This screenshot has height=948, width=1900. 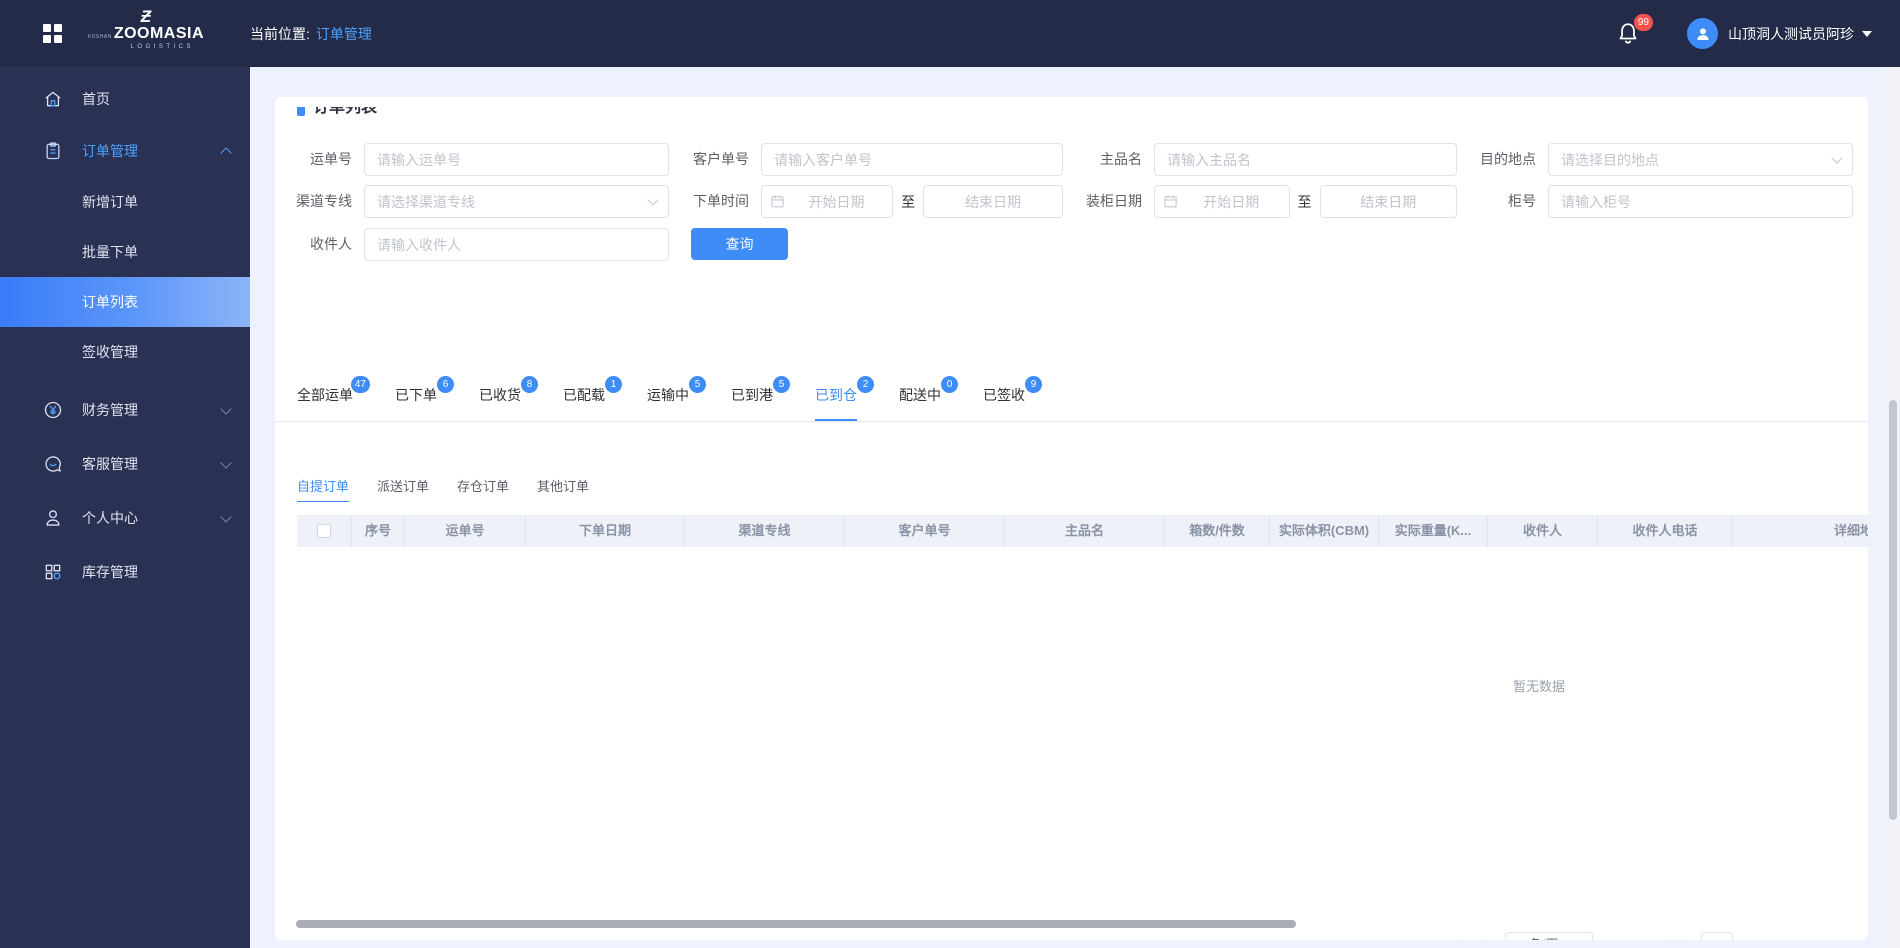 What do you see at coordinates (110, 302) in the screenshot?
I see `sidebar-item-label: 订单列表` at bounding box center [110, 302].